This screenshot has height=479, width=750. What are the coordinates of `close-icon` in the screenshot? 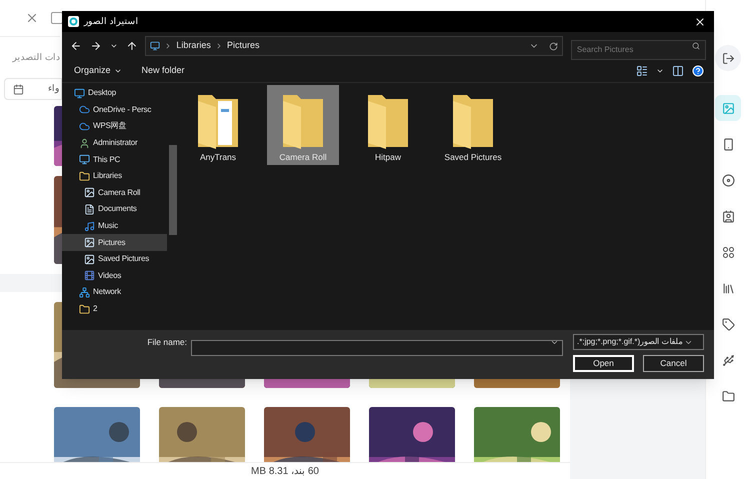 It's located at (700, 22).